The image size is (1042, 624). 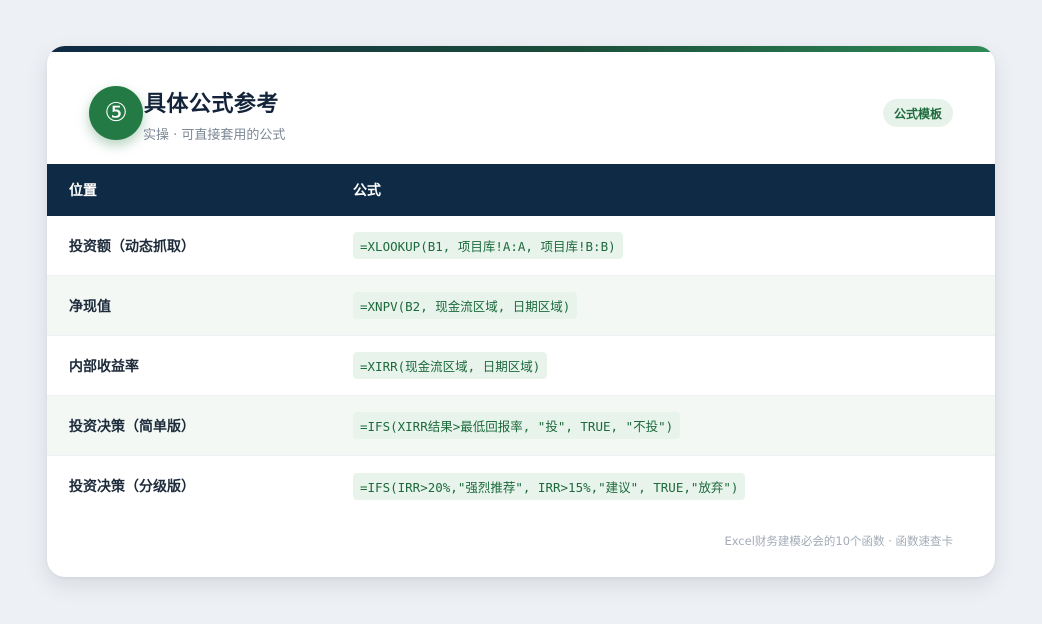 What do you see at coordinates (104, 366) in the screenshot?
I see `row-position: 内部收益率` at bounding box center [104, 366].